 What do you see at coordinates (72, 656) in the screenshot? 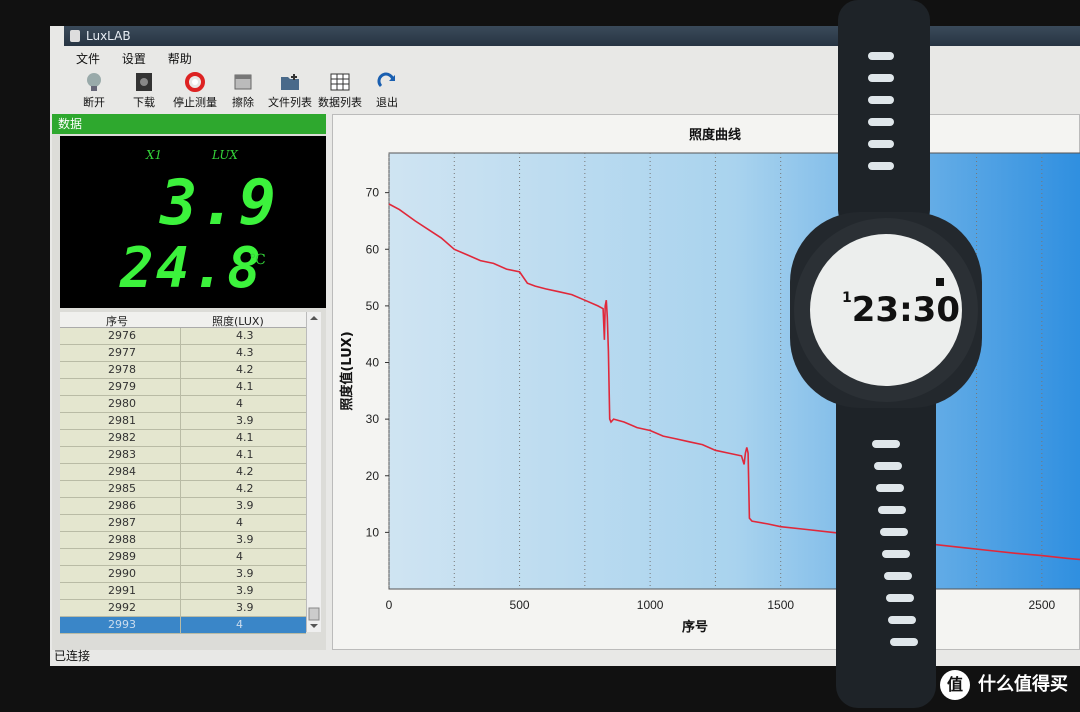
I see `connection-status: 已连接` at bounding box center [72, 656].